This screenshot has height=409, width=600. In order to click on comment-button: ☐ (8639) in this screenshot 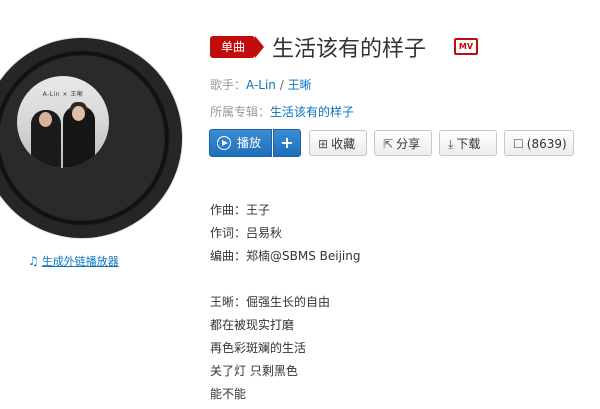, I will do `click(539, 143)`.